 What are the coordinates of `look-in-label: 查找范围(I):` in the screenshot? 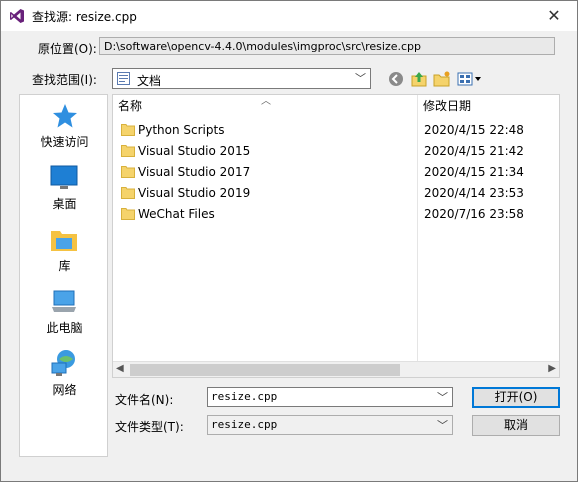 It's located at (64, 80).